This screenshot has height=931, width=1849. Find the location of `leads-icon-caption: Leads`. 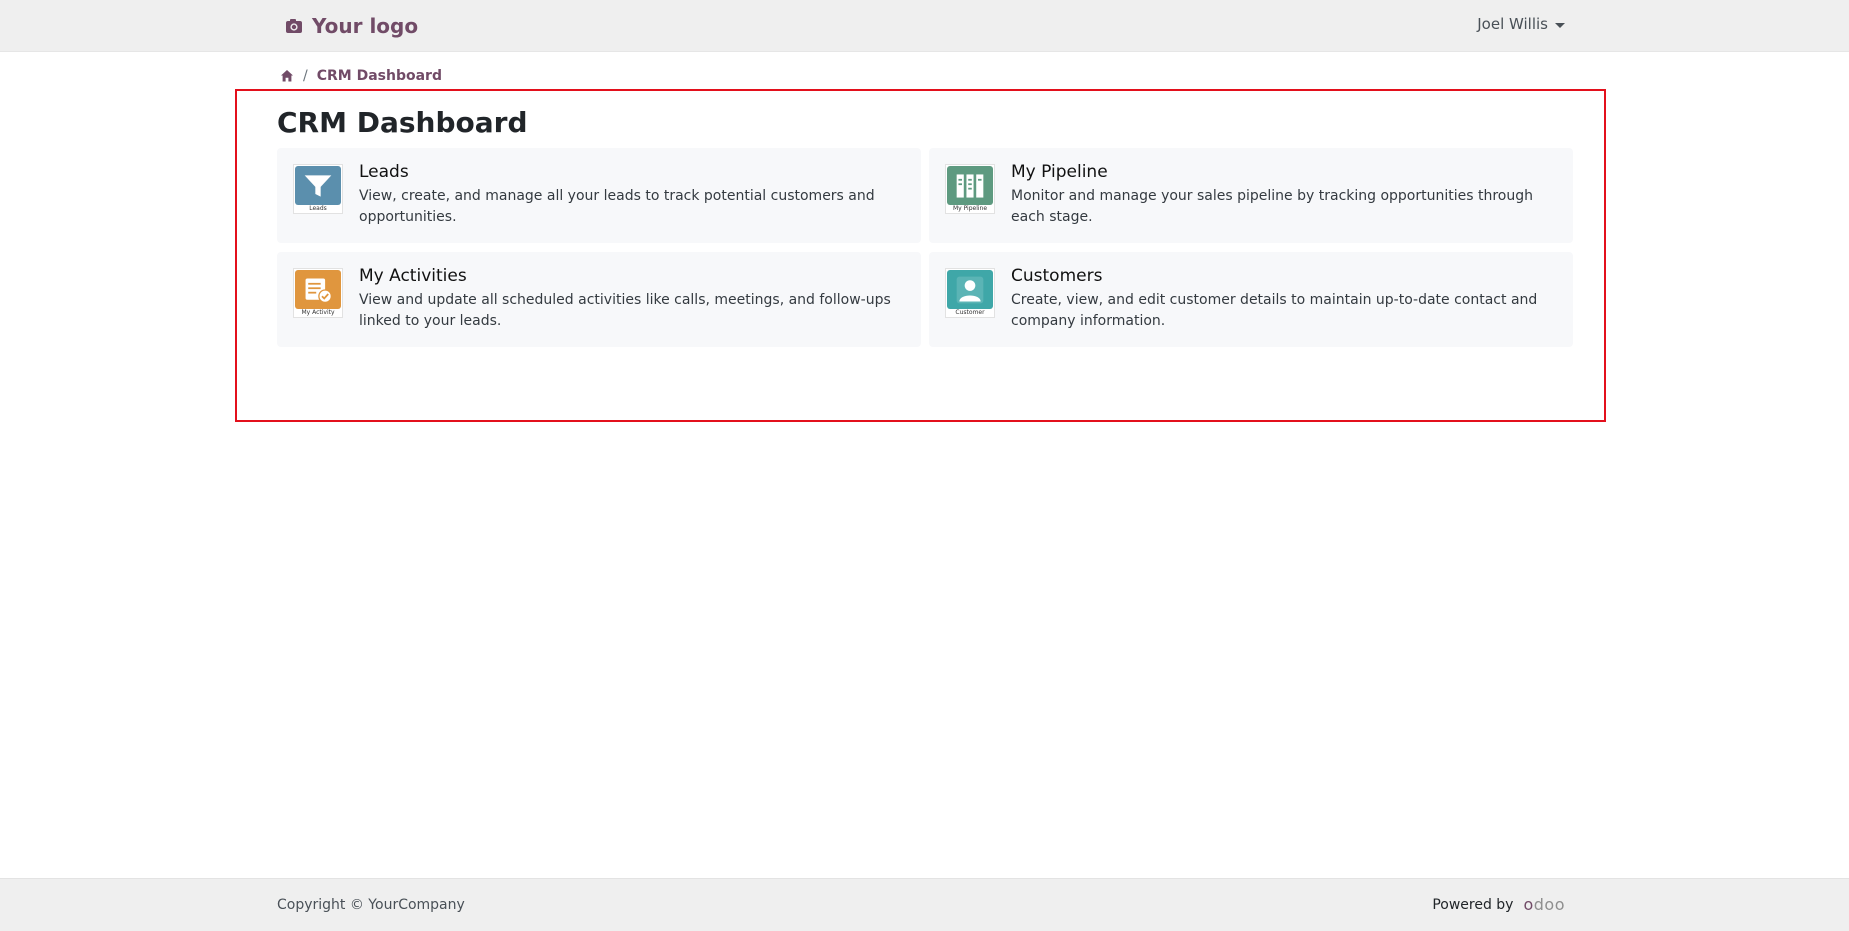

leads-icon-caption: Leads is located at coordinates (318, 208).